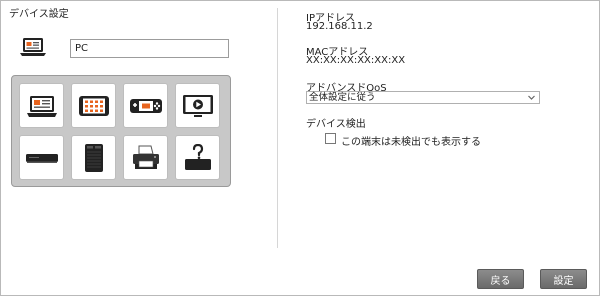 The height and width of the screenshot is (296, 600). What do you see at coordinates (356, 60) in the screenshot?
I see `mac-address-value: XX:XX:XX:XX:XX:XX` at bounding box center [356, 60].